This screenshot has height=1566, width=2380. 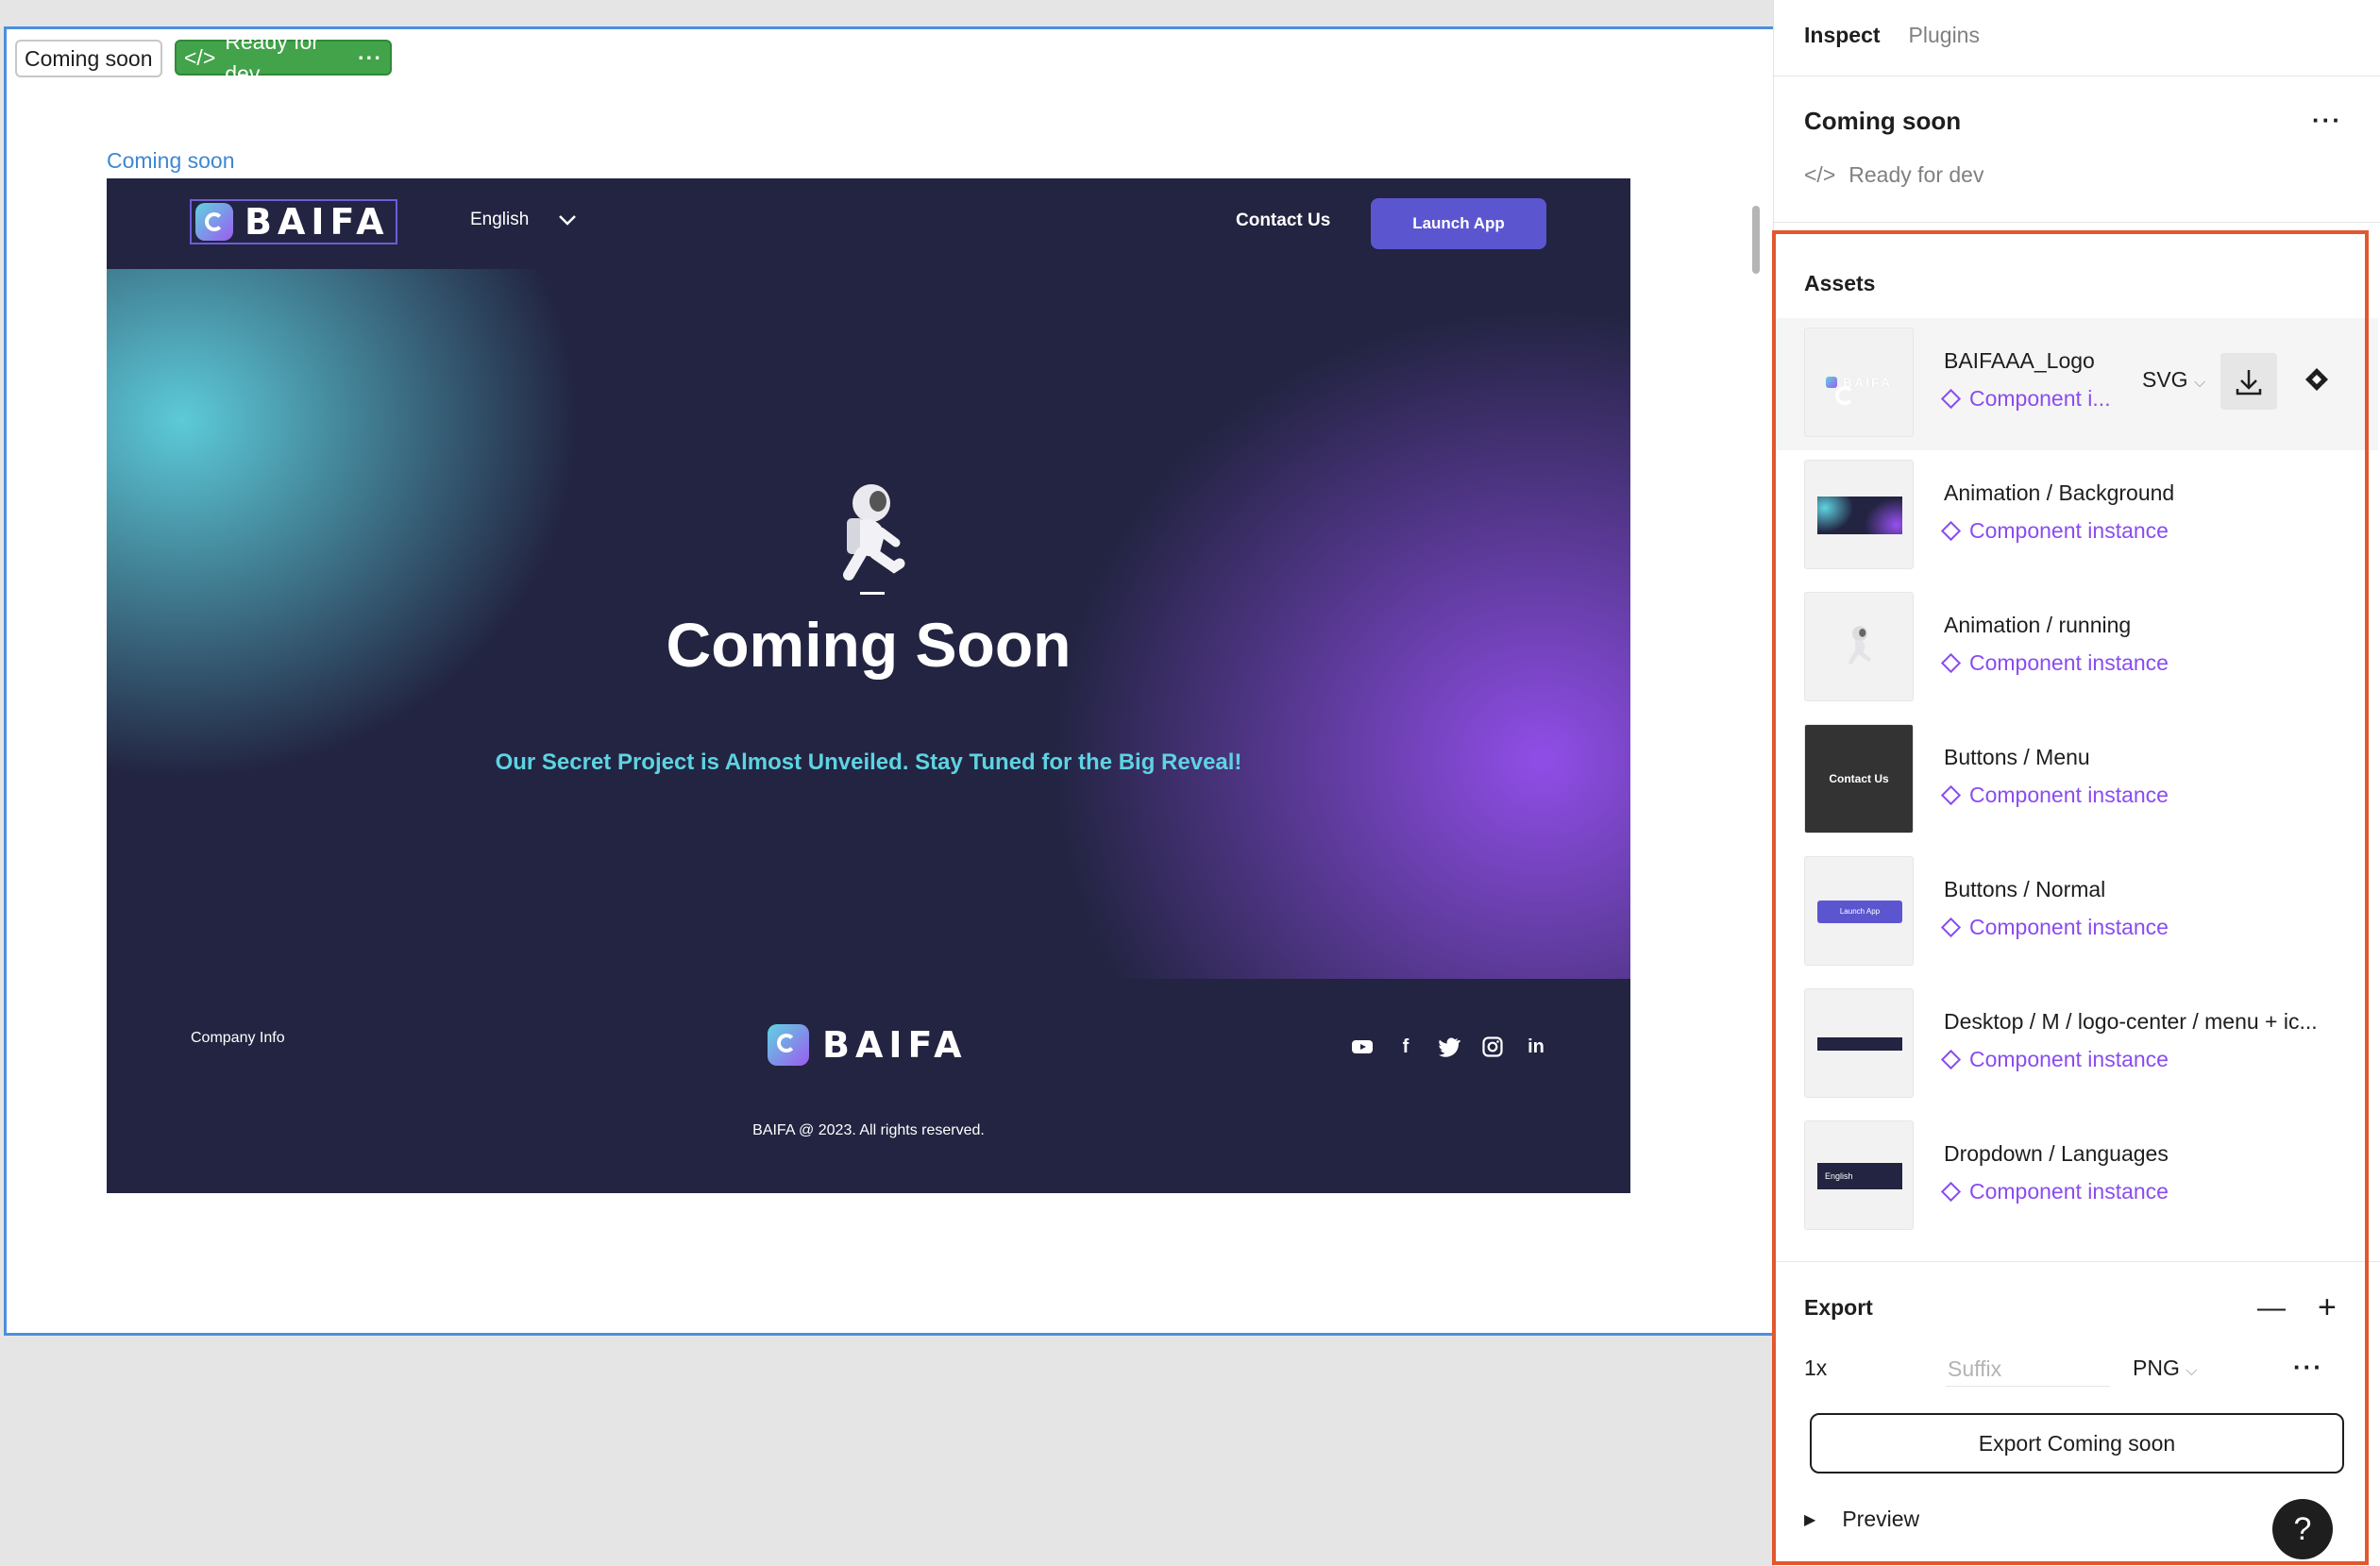 I want to click on tab-inspect: Inspect, so click(x=1842, y=35).